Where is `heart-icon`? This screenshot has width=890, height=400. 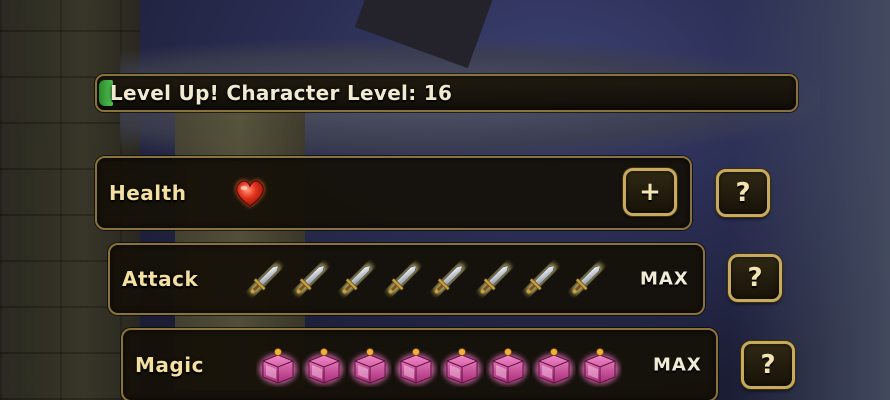 heart-icon is located at coordinates (250, 193).